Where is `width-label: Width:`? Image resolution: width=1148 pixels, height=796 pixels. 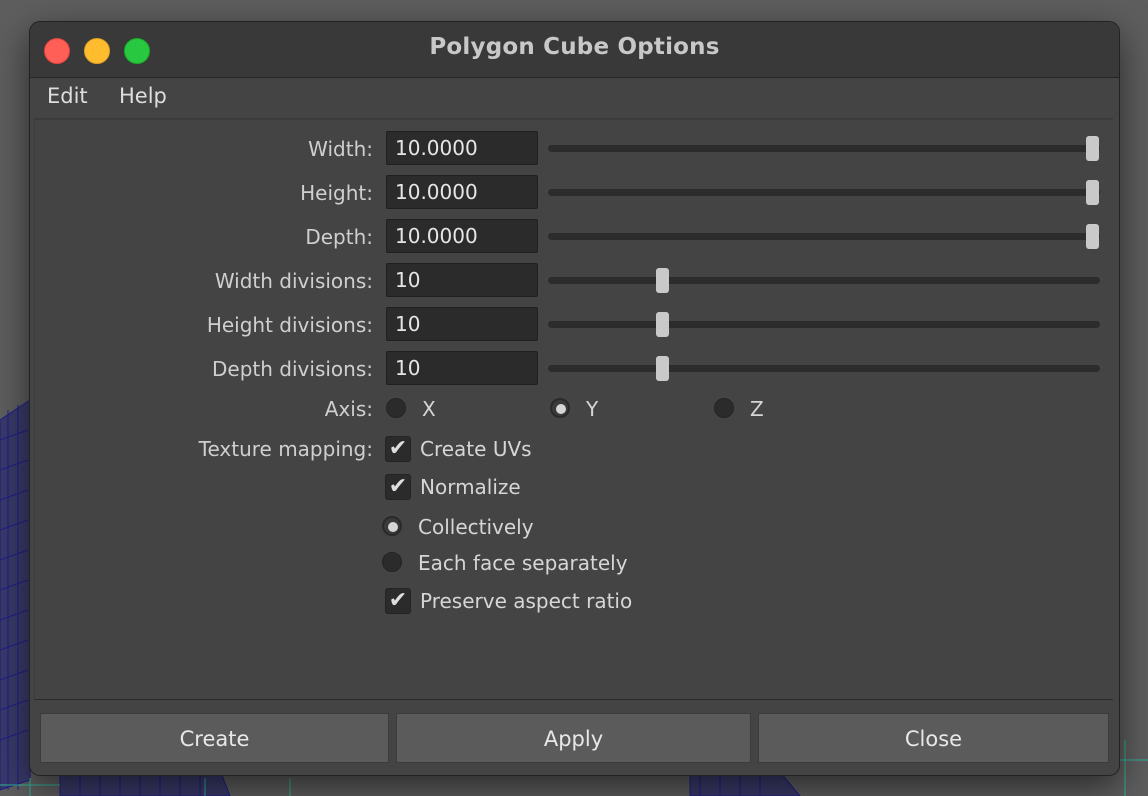 width-label: Width: is located at coordinates (340, 149).